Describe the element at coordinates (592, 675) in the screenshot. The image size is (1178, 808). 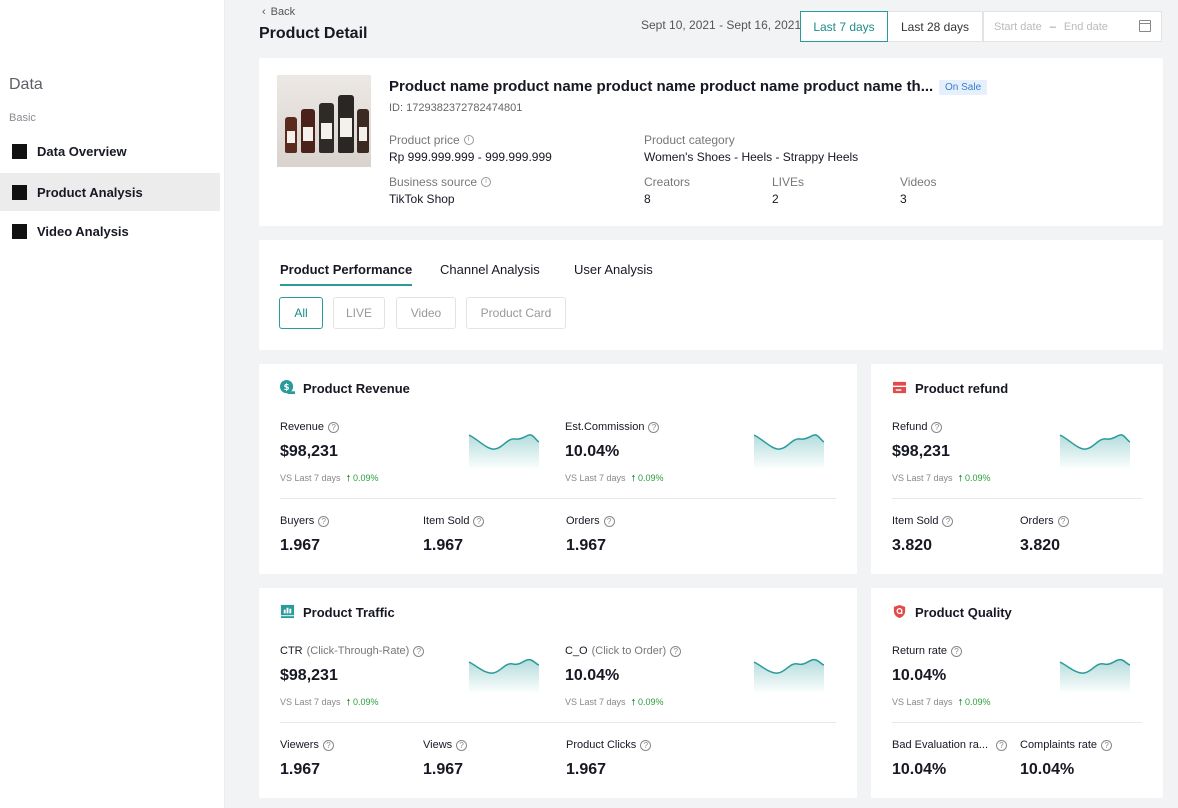
I see `c-o-value: 10.04%` at that location.